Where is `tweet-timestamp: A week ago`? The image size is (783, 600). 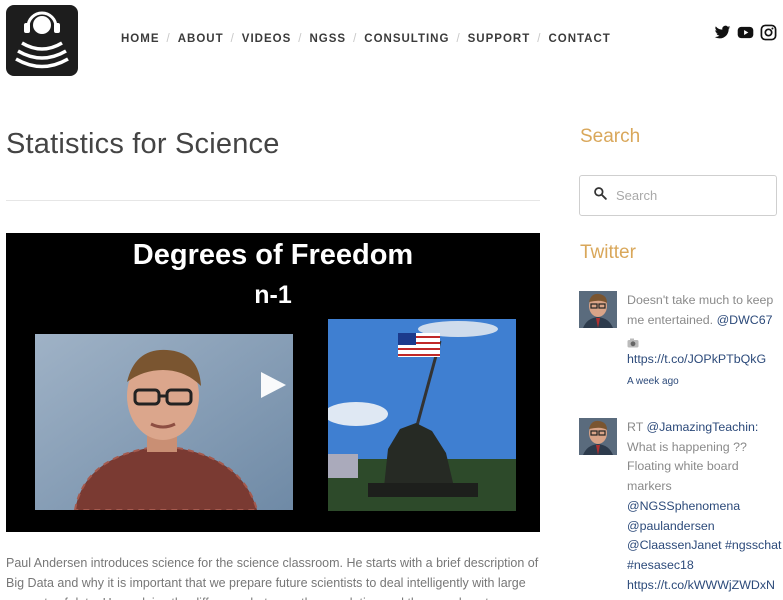
tweet-timestamp: A week ago is located at coordinates (705, 382).